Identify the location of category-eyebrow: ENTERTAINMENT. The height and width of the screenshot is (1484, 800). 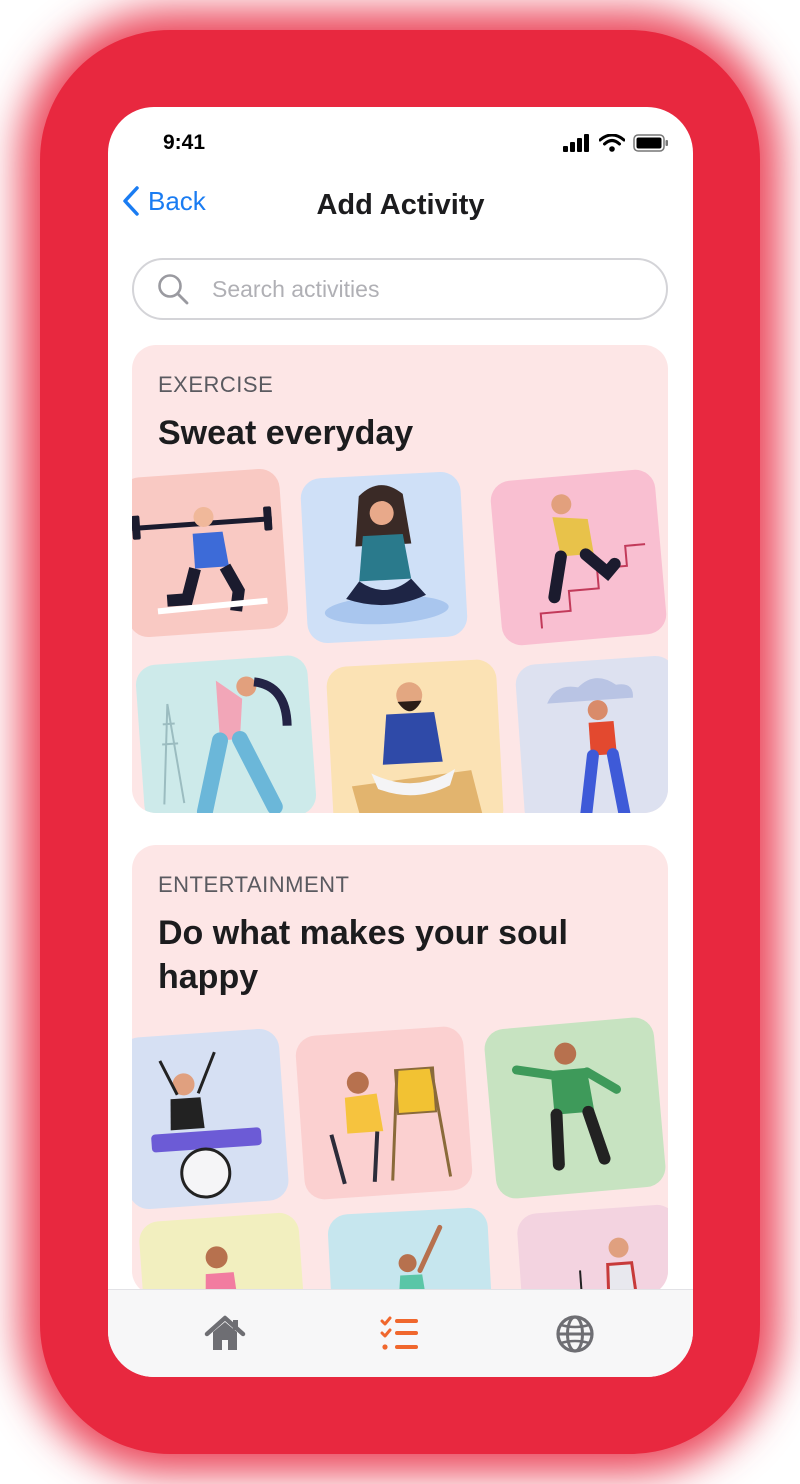
(254, 884).